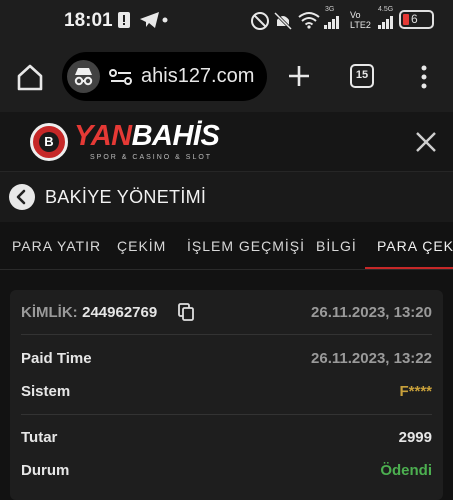  I want to click on signal-icon, so click(331, 22).